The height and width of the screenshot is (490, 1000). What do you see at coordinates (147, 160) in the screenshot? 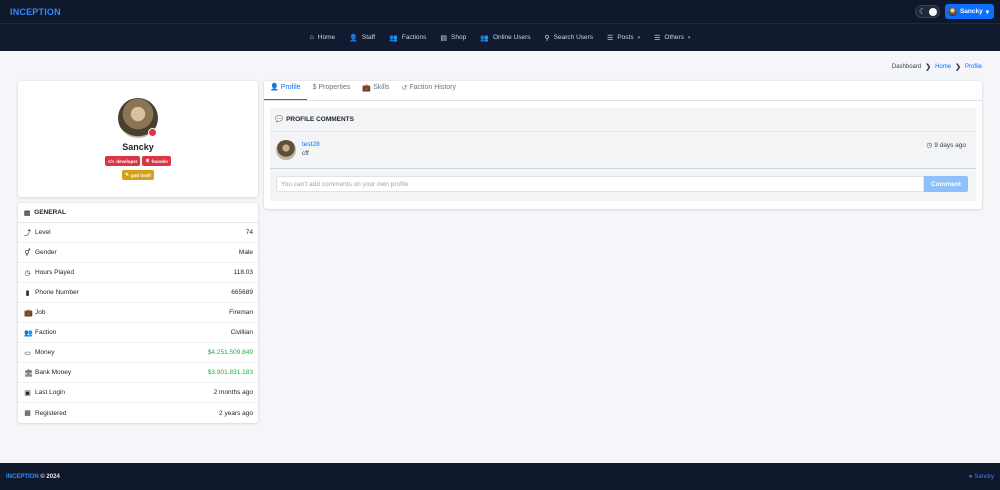
I see `crown-icon: ♛` at bounding box center [147, 160].